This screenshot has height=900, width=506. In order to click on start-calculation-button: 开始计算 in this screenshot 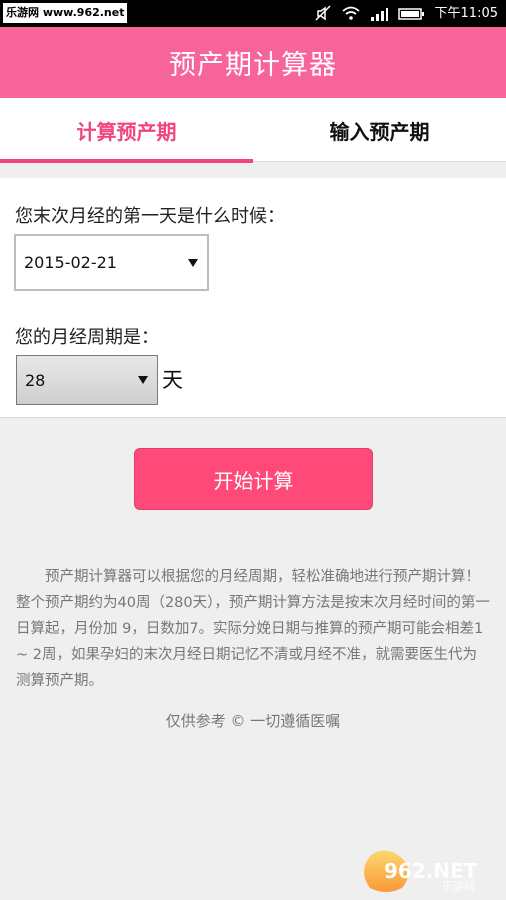, I will do `click(253, 479)`.